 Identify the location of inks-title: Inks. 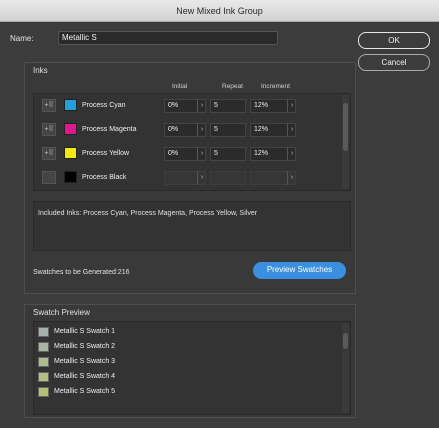
(40, 70).